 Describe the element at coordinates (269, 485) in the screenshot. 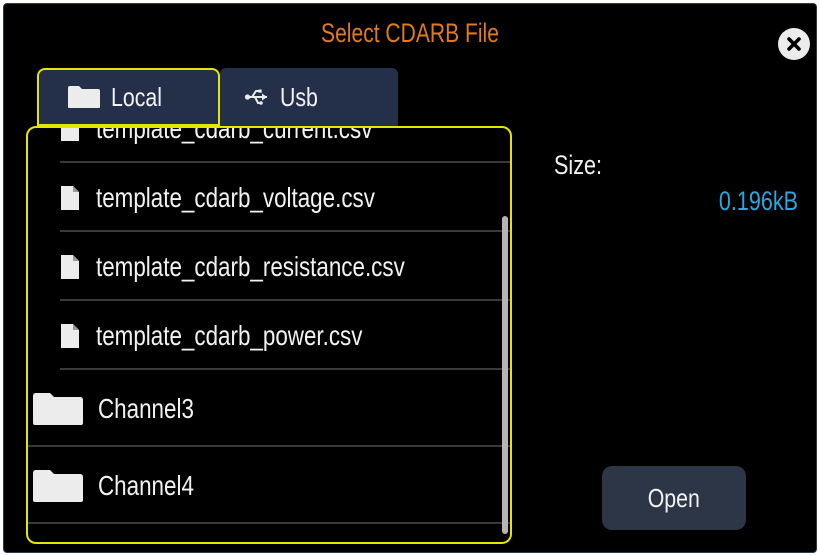

I see `list-item-folder: Channel4` at that location.